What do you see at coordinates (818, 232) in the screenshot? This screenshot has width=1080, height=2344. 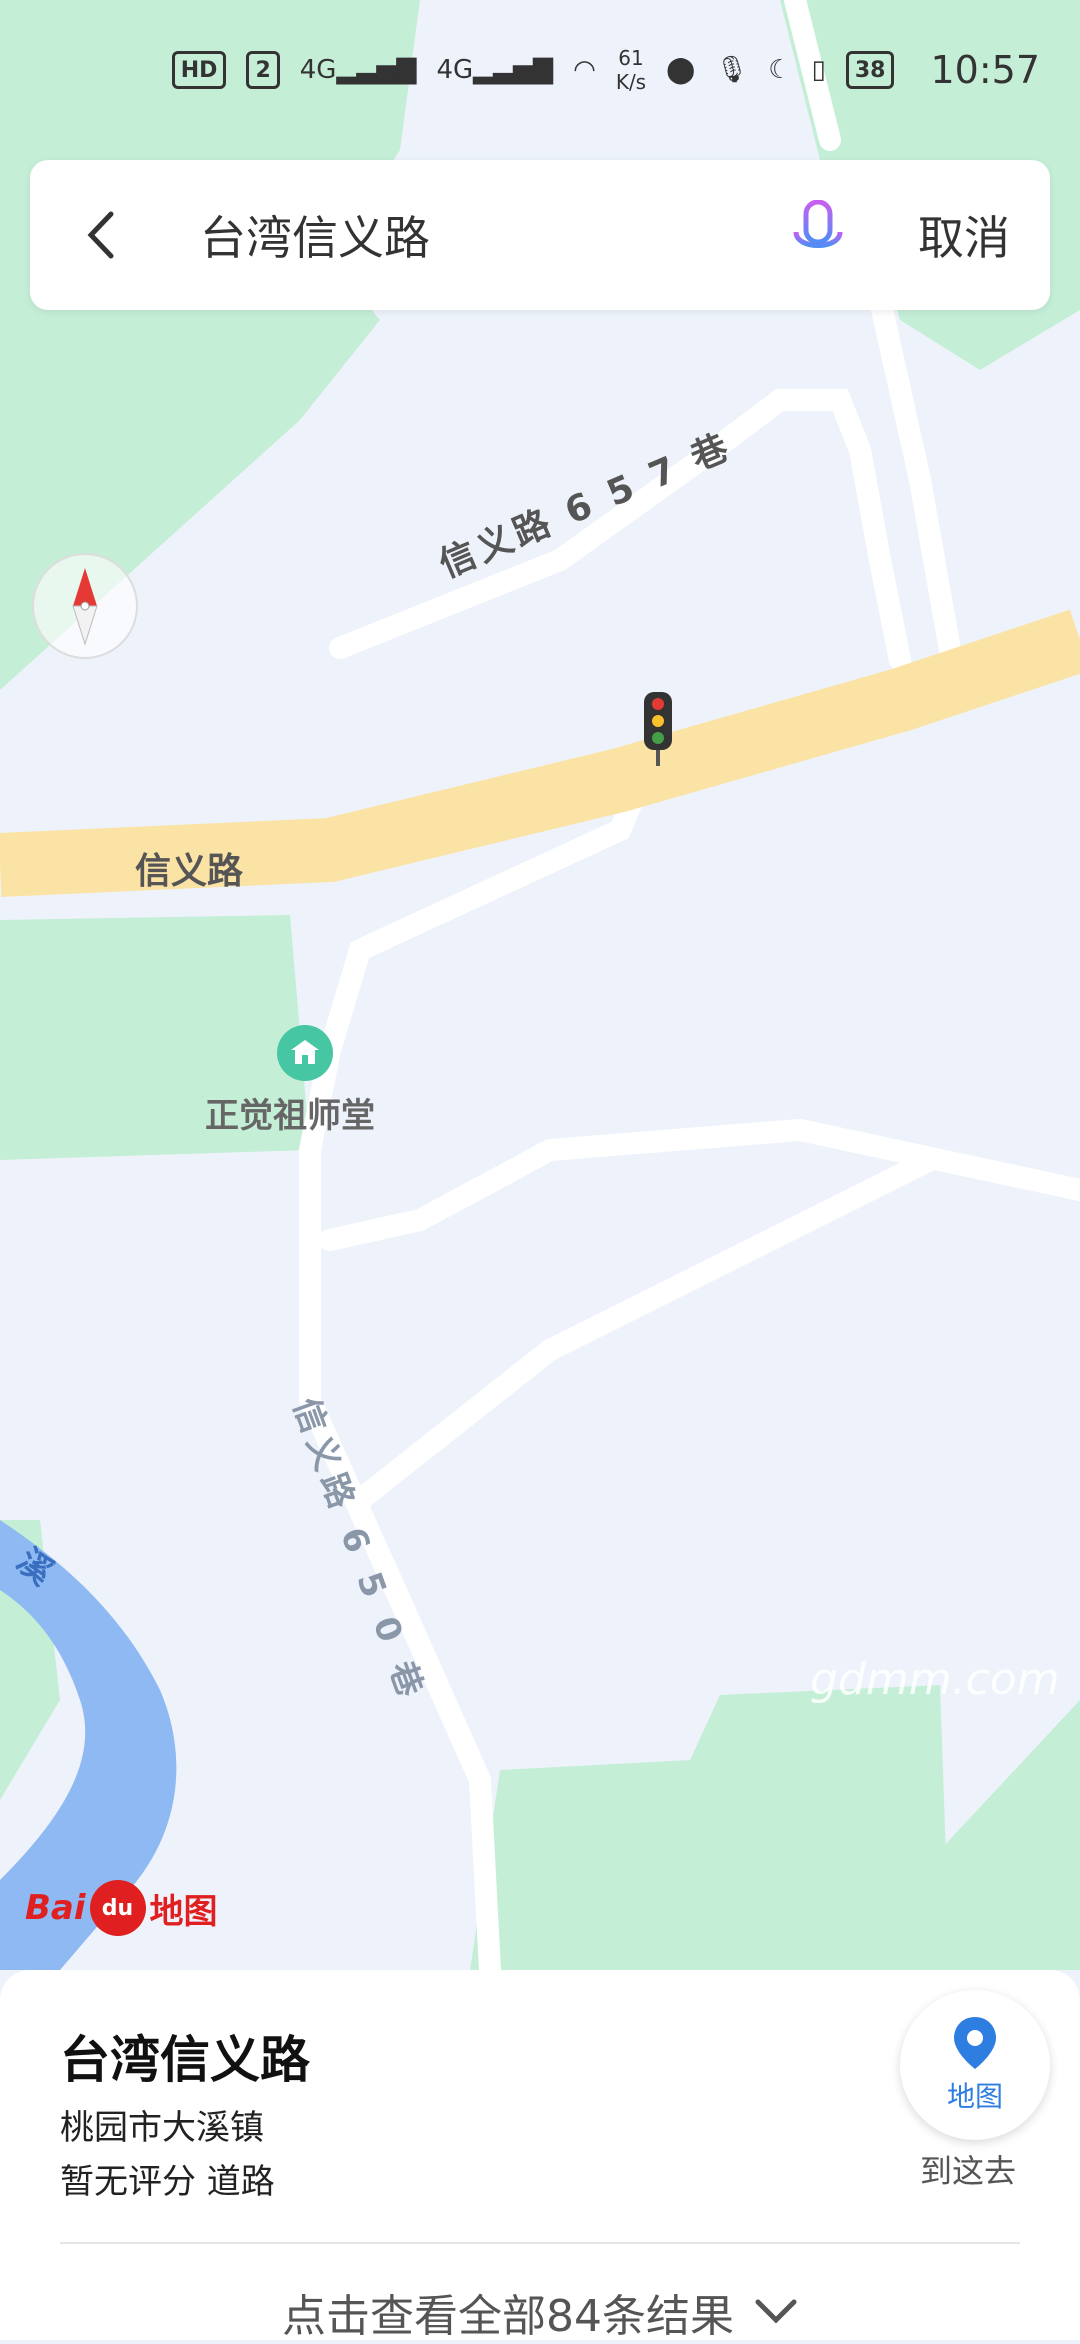 I see `microphone-icon` at bounding box center [818, 232].